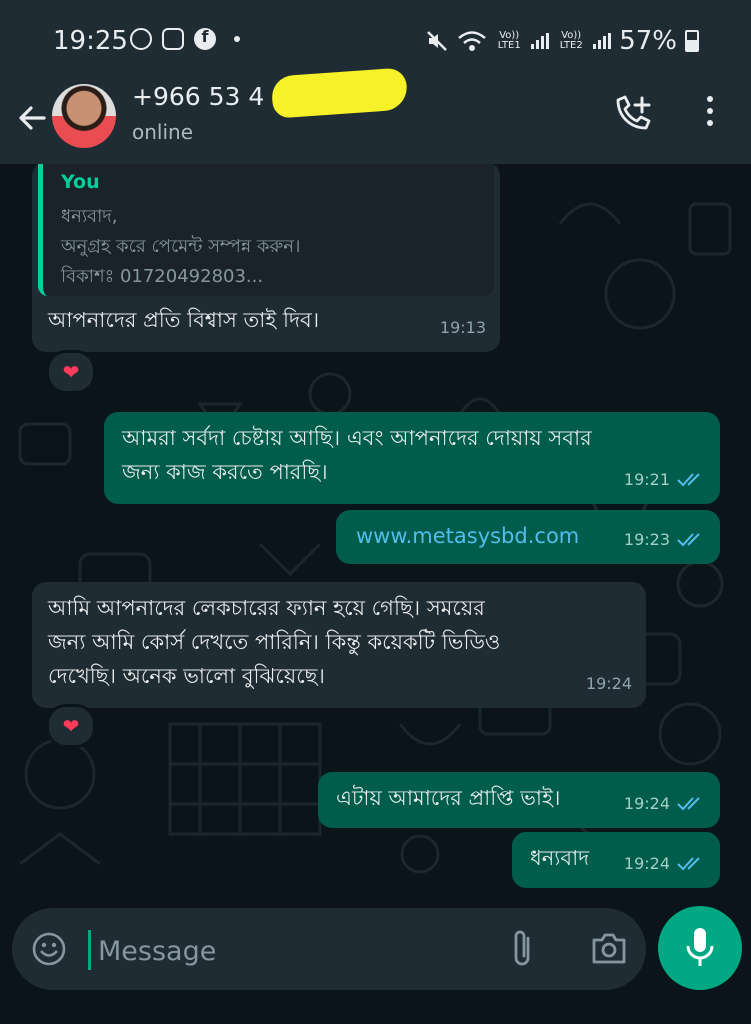 The width and height of the screenshot is (751, 1024). I want to click on message-input, so click(288, 951).